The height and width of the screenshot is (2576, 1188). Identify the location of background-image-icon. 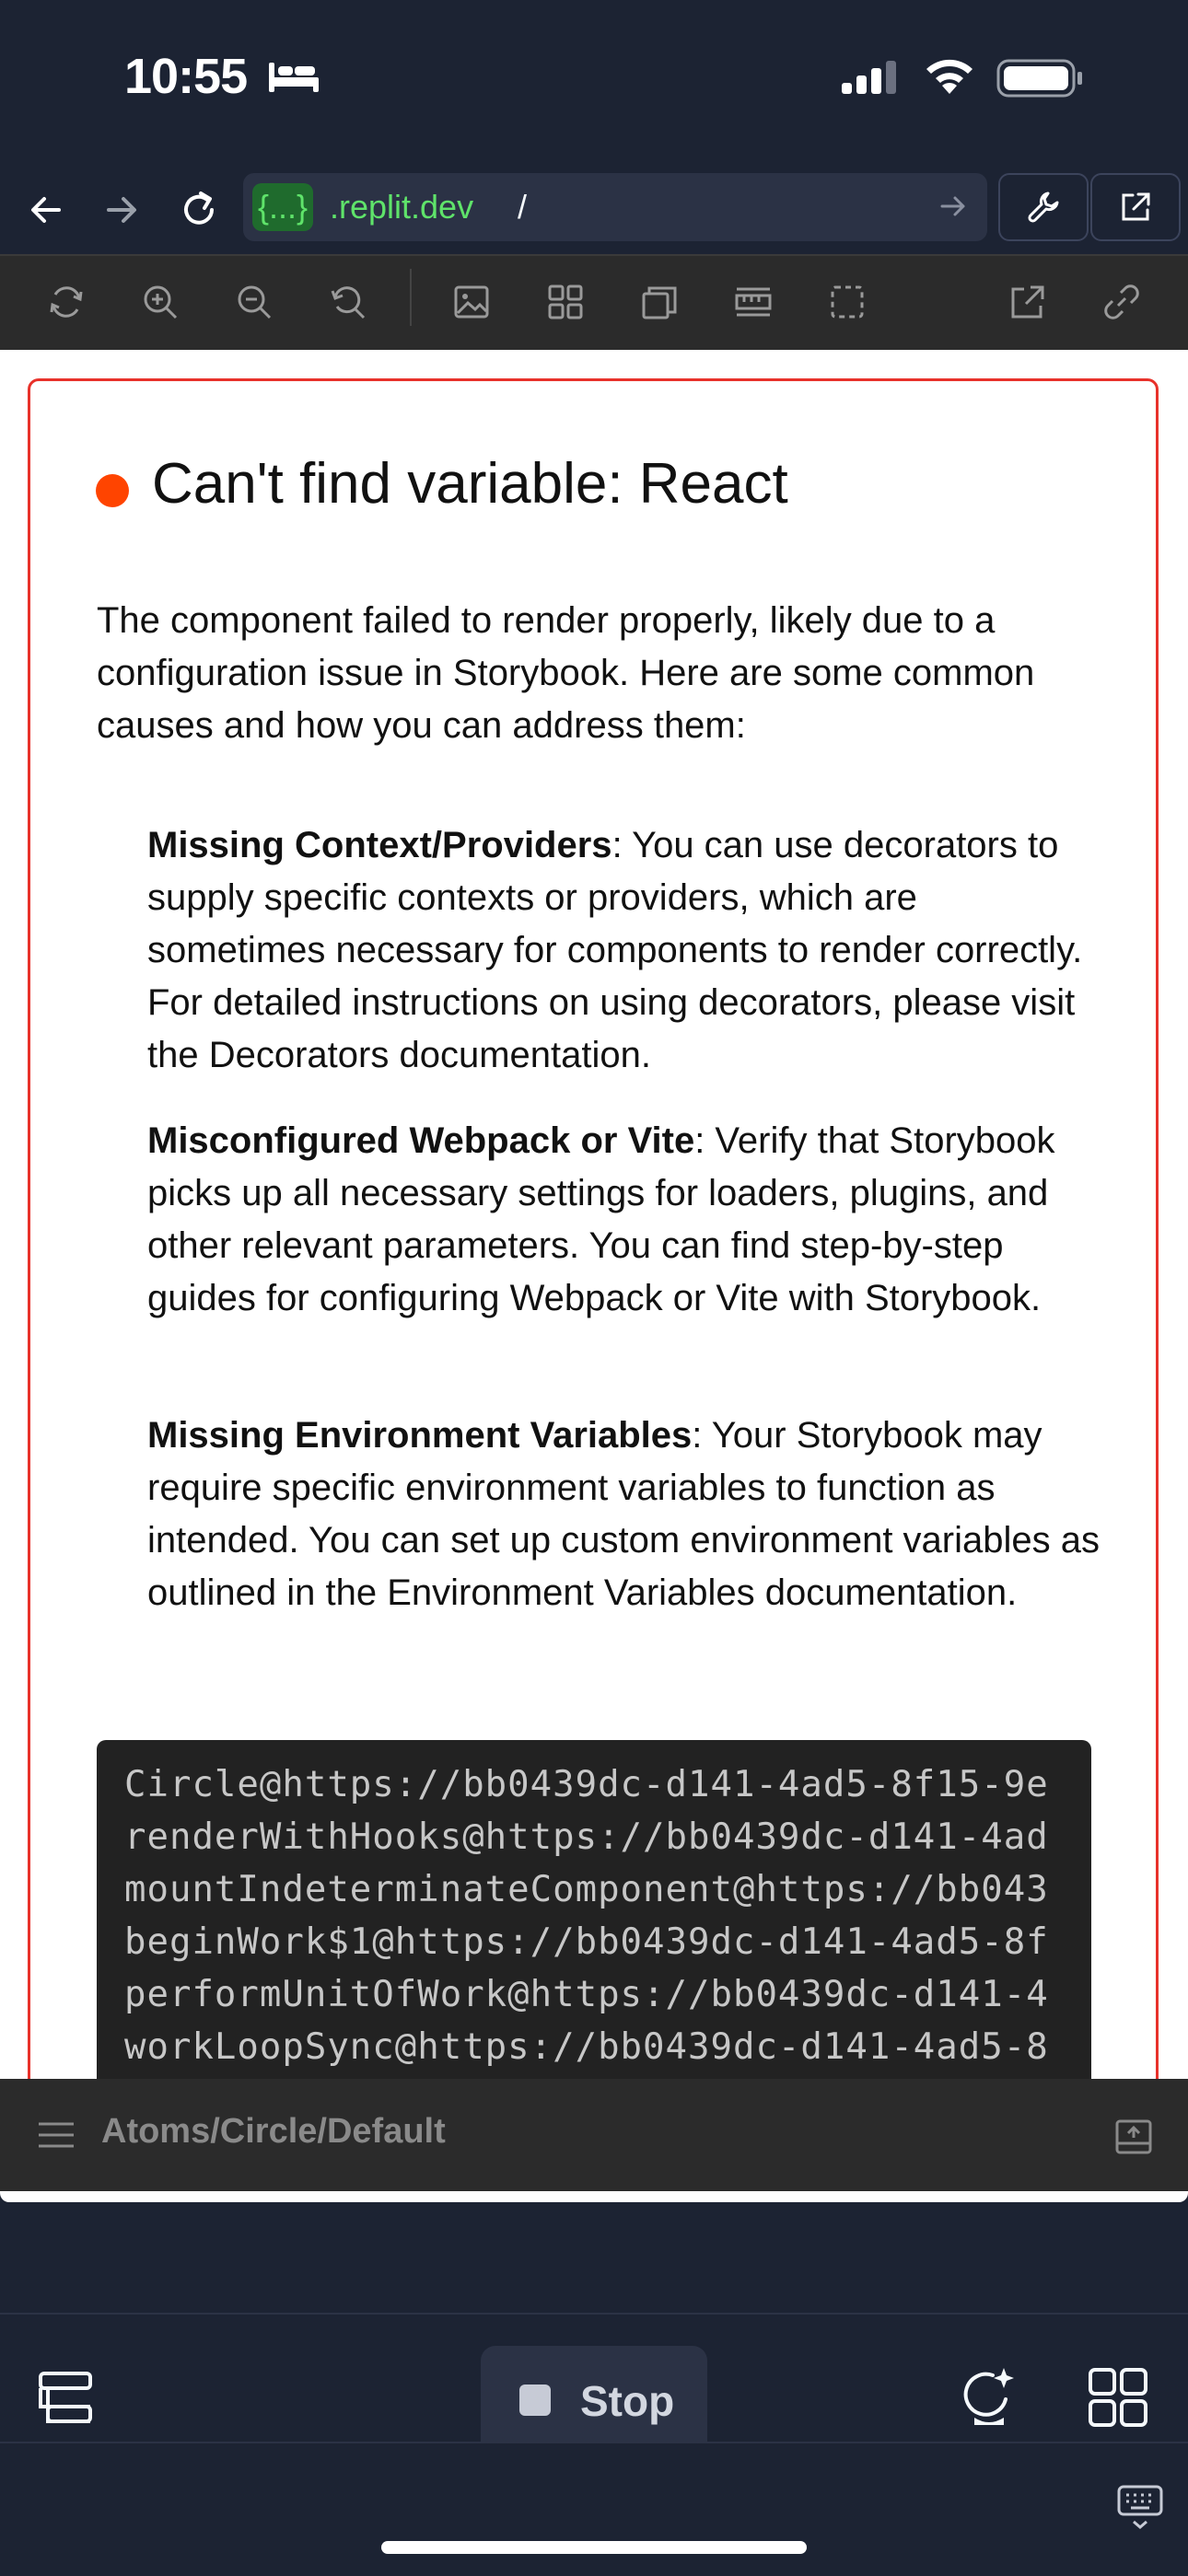
(471, 302).